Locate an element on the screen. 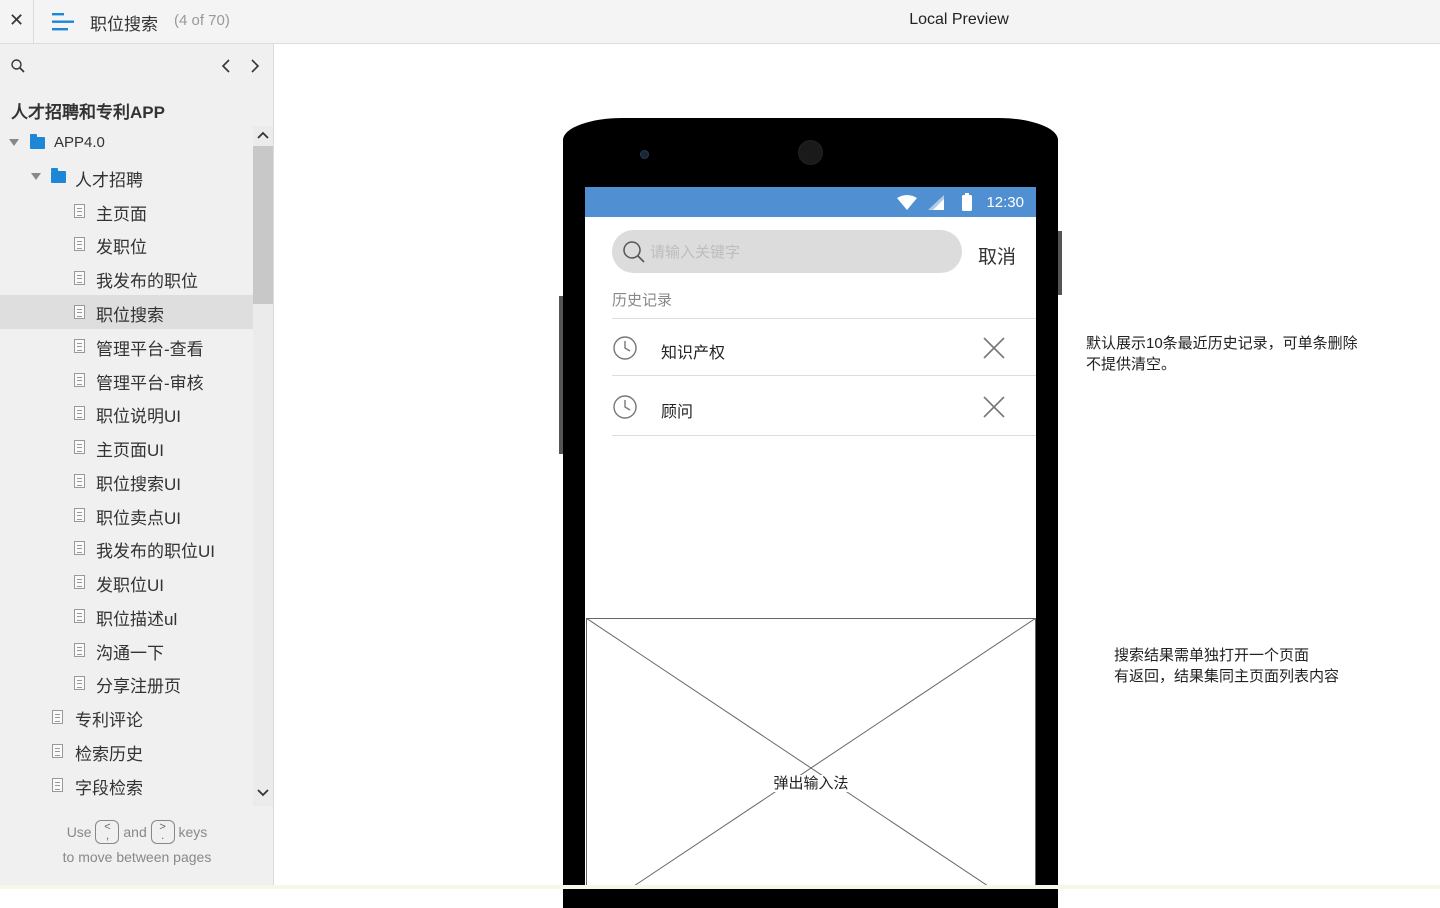  annotation-note: 默认展示10条最近历史记录，可单条删除不提供清空。 is located at coordinates (1222, 354).